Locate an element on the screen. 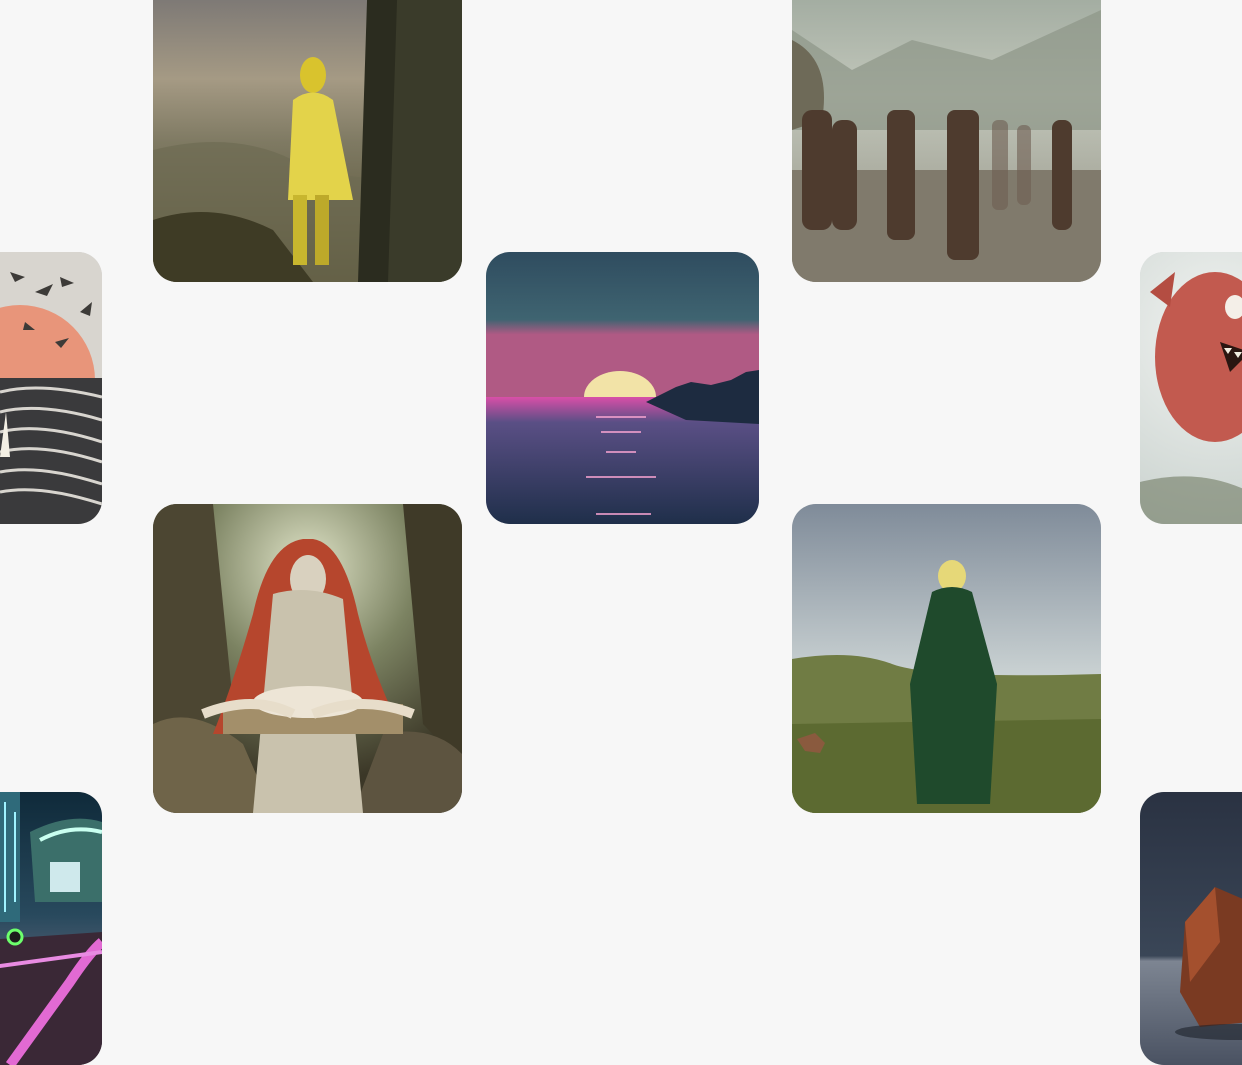 This screenshot has width=1242, height=1065. birds-sea-image is located at coordinates (51, 388).